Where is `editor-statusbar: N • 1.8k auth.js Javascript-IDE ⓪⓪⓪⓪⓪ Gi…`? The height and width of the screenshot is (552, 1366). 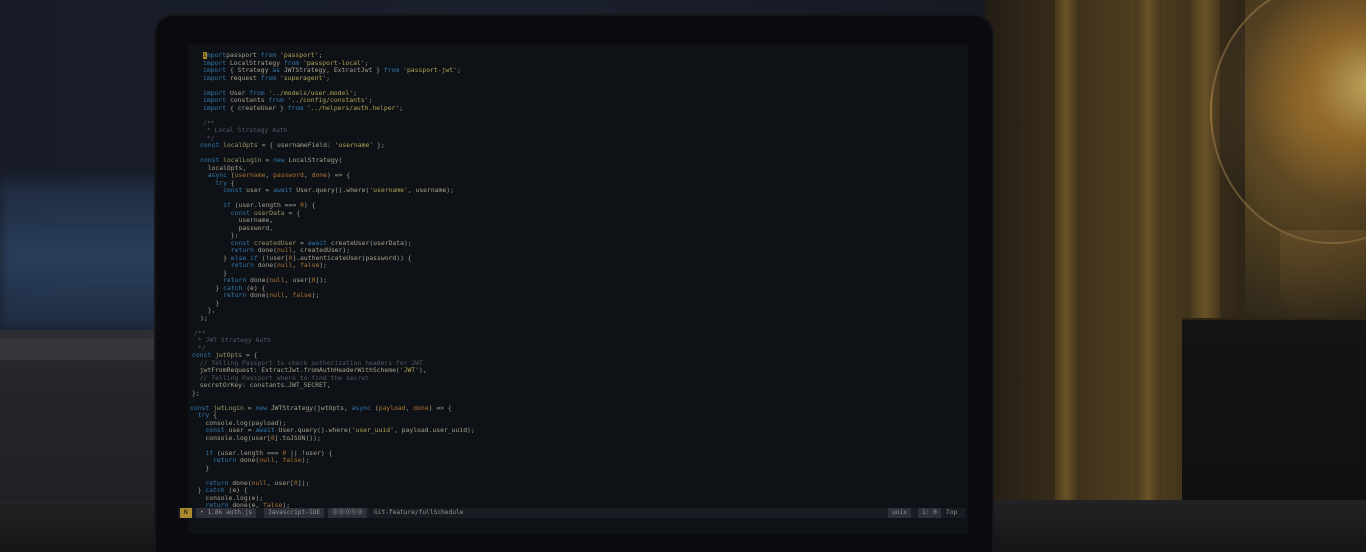
editor-statusbar: N • 1.8k auth.js Javascript-IDE ⓪⓪⓪⓪⓪ Gi… is located at coordinates (572, 513).